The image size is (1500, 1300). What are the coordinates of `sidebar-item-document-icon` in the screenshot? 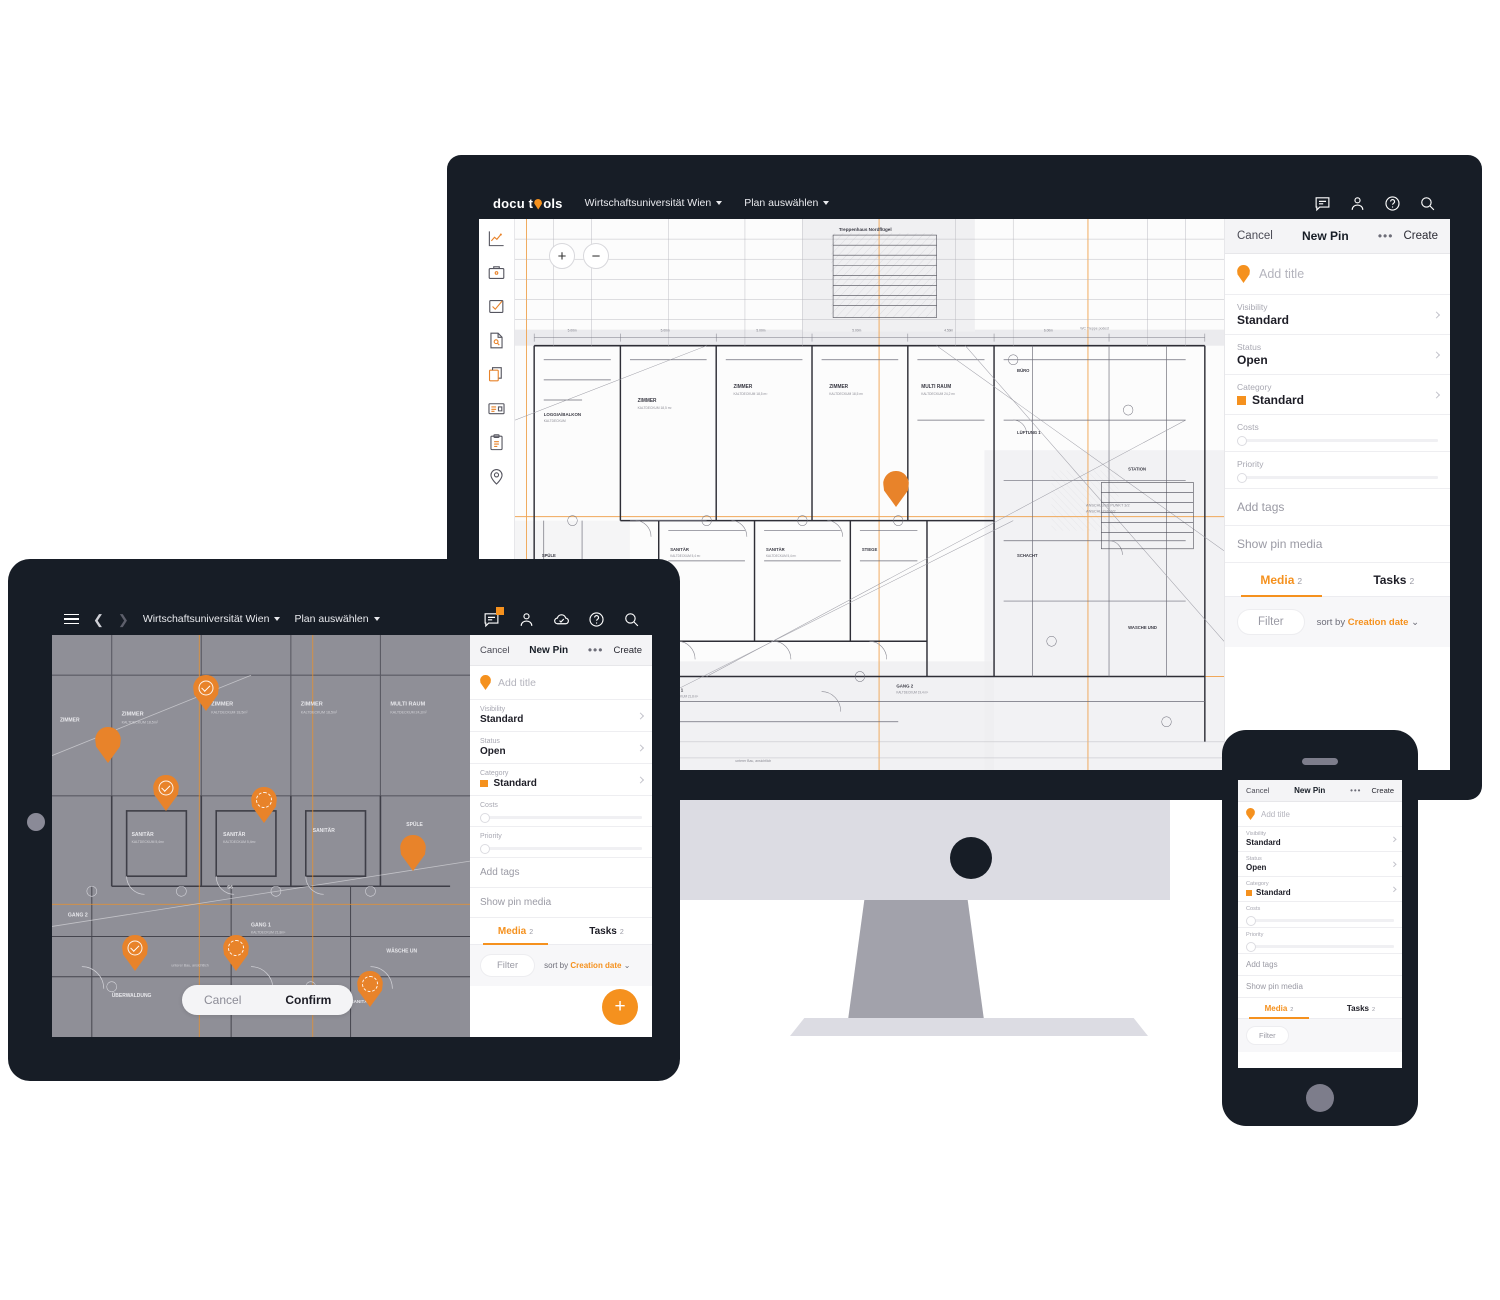 It's located at (496, 340).